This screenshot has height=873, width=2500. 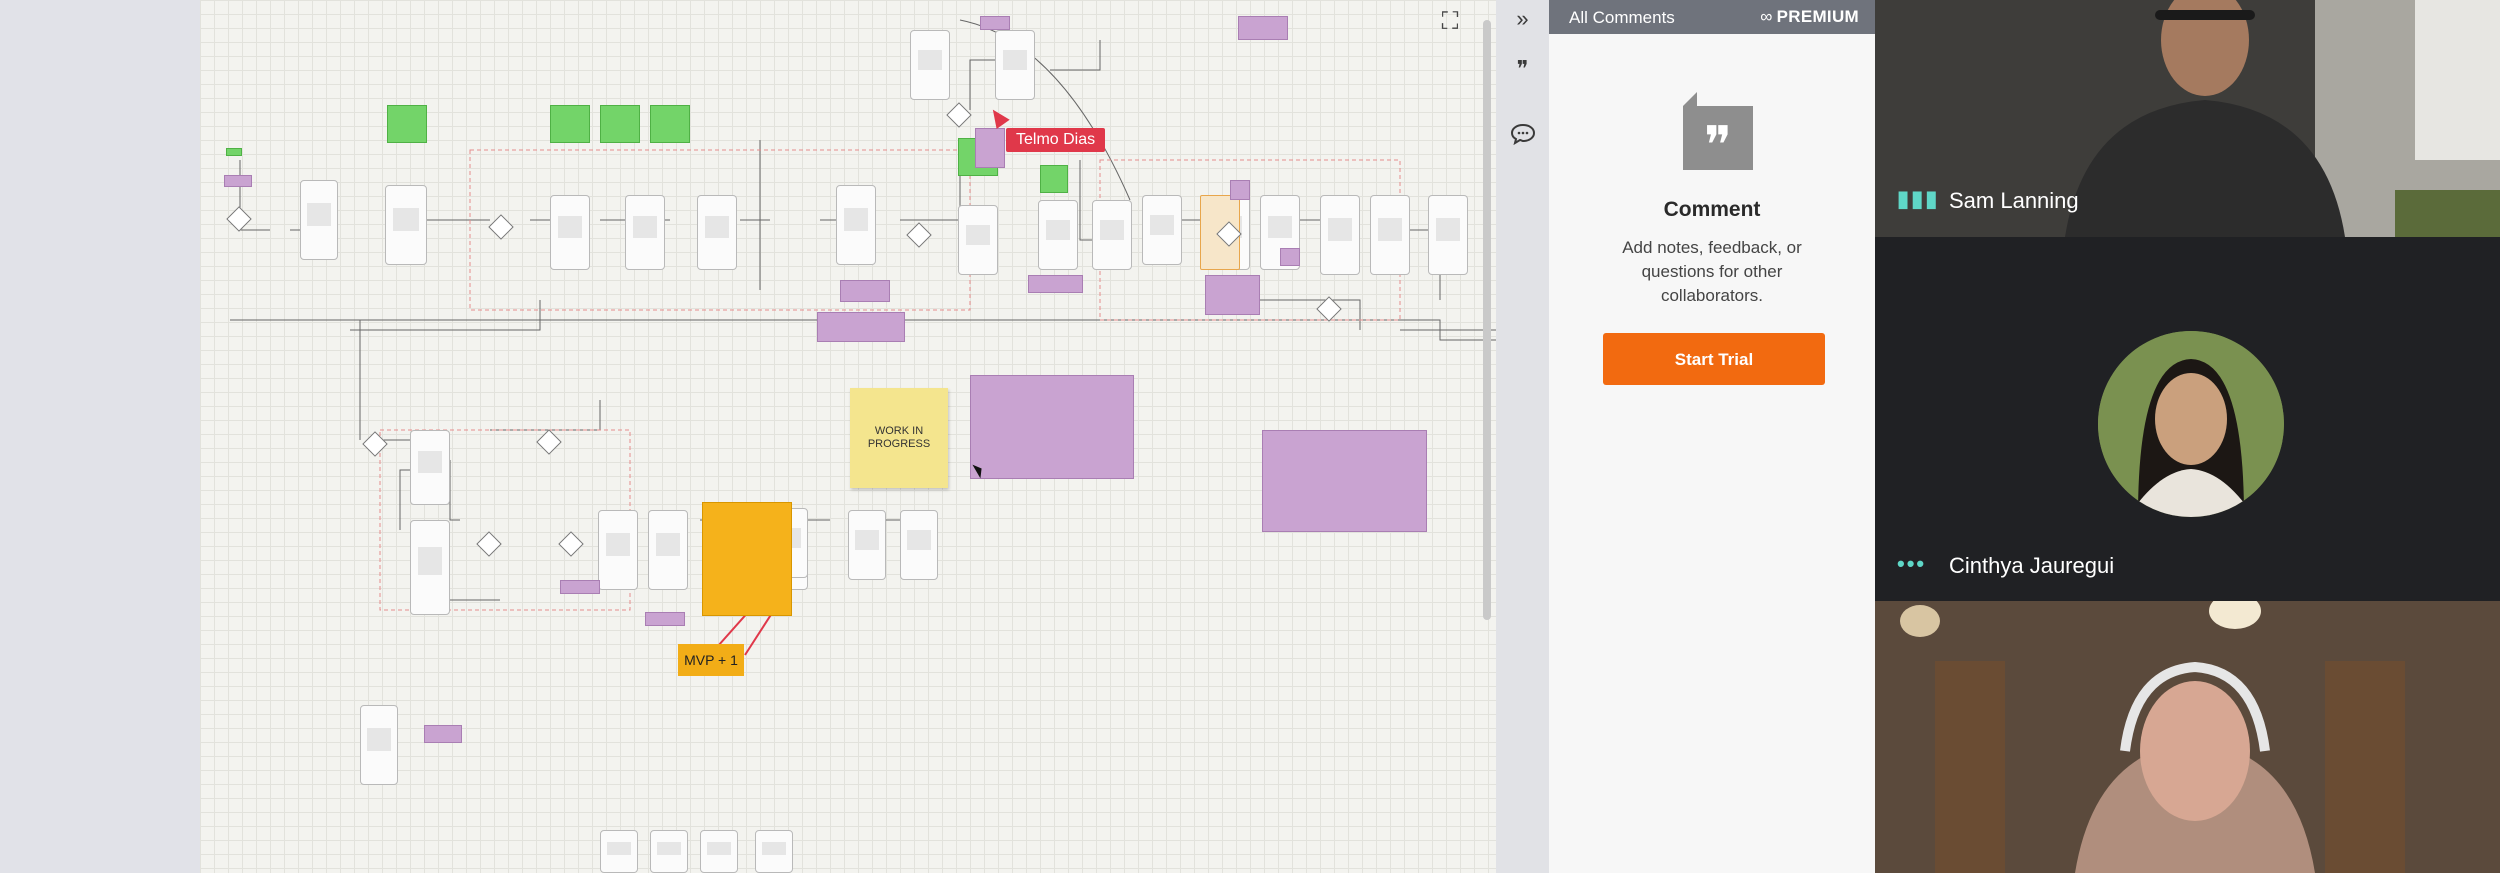 I want to click on participant-tile, so click(x=2187, y=737).